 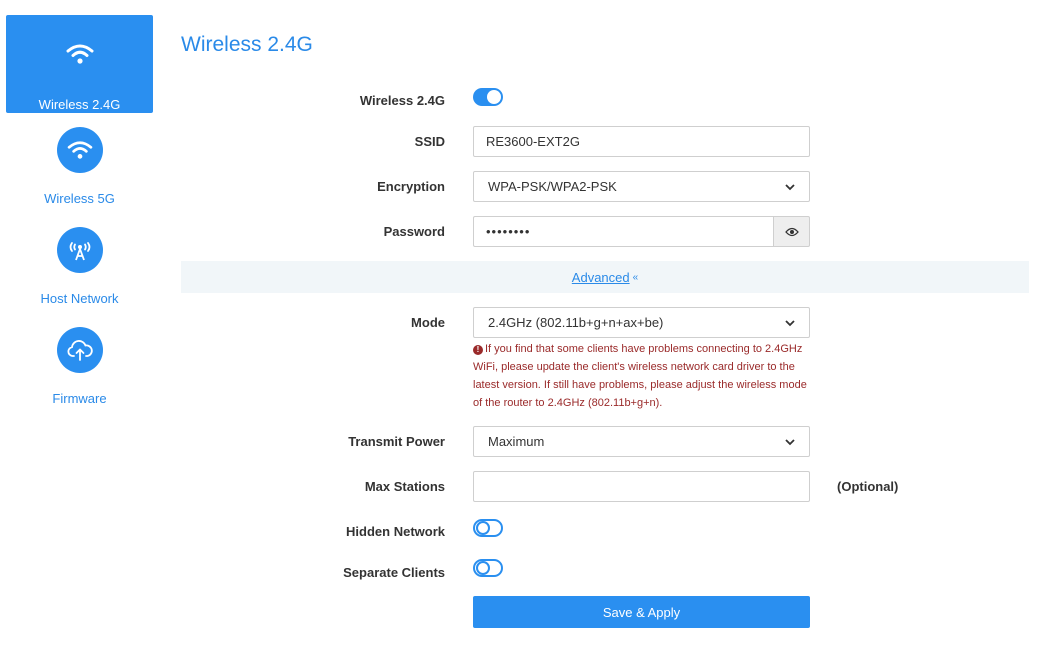 I want to click on hidden-network-label: Hidden Network, so click(x=395, y=531).